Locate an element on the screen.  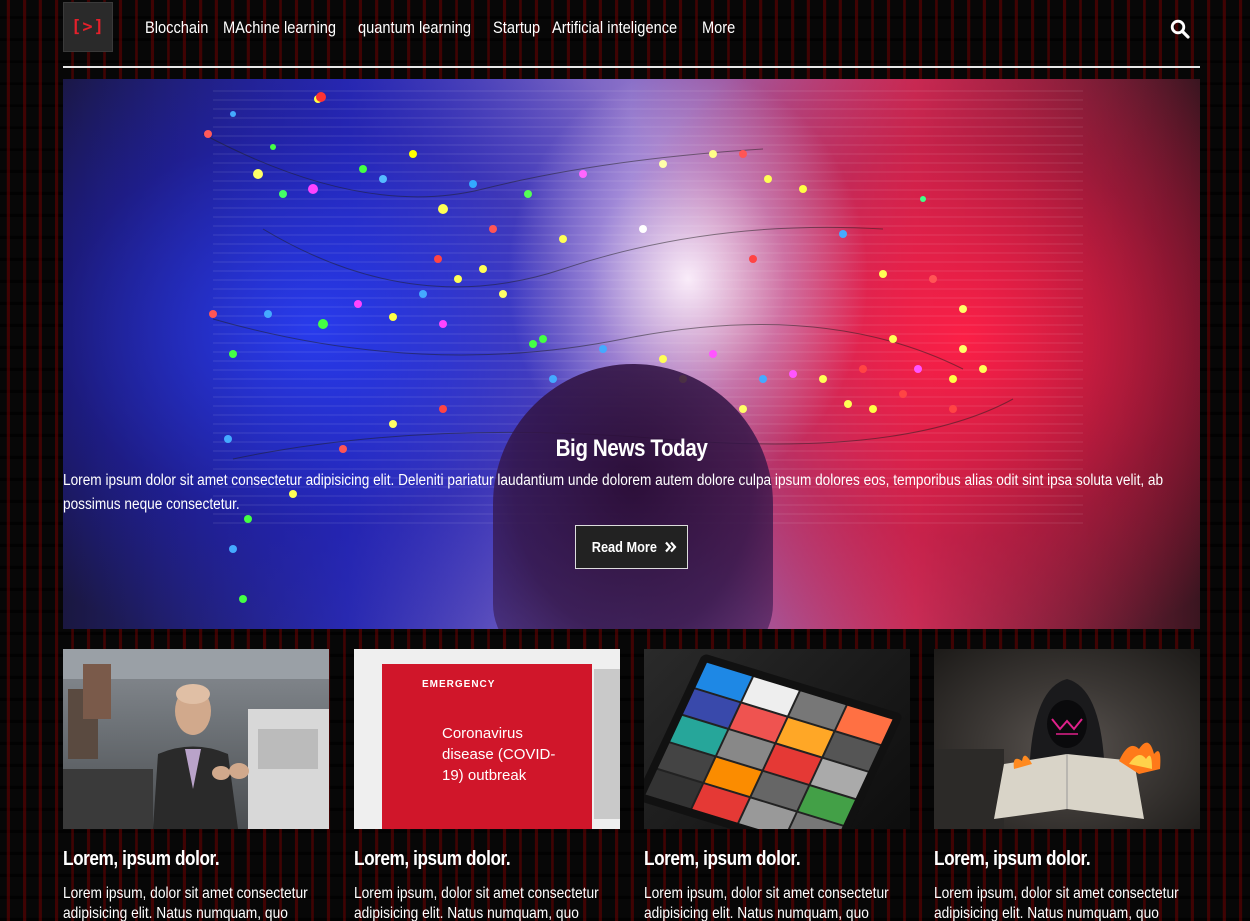
nav-item-startup: Startup is located at coordinates (516, 28).